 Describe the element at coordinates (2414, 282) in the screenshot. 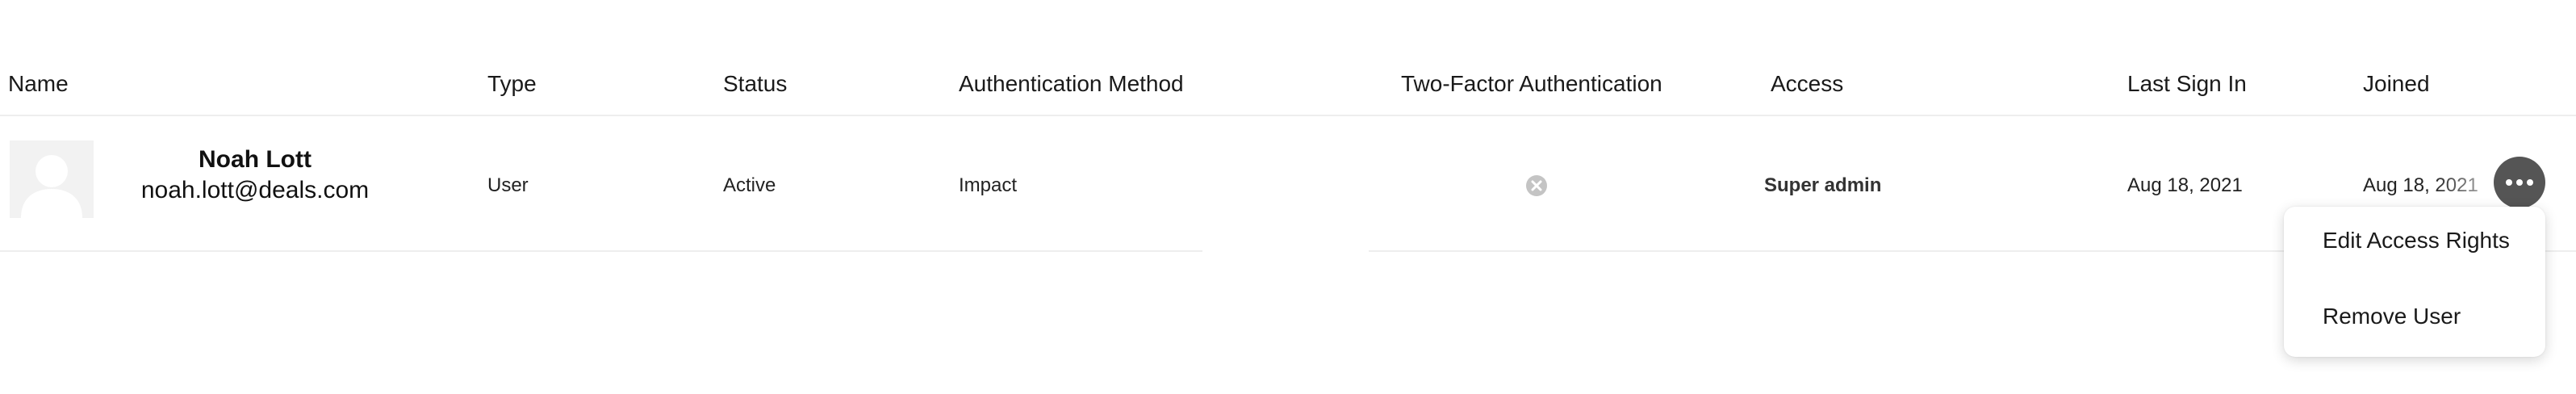

I see `row-actions-menu: Edit Access Rights Remove User` at that location.